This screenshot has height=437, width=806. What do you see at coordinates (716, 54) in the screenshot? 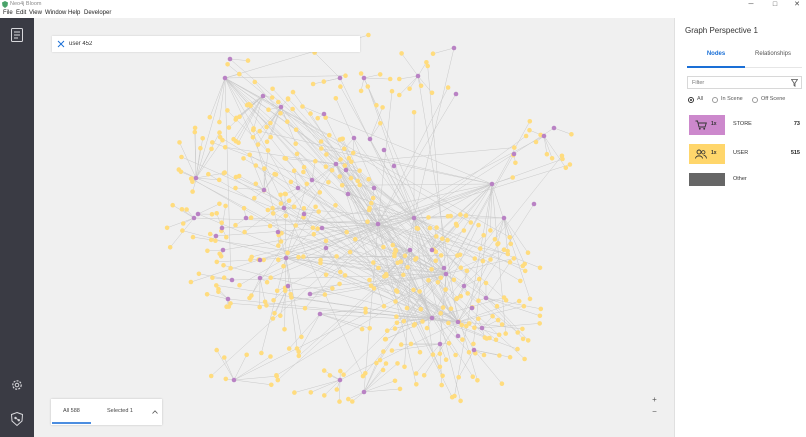
I see `tab-nodes: Nodes` at bounding box center [716, 54].